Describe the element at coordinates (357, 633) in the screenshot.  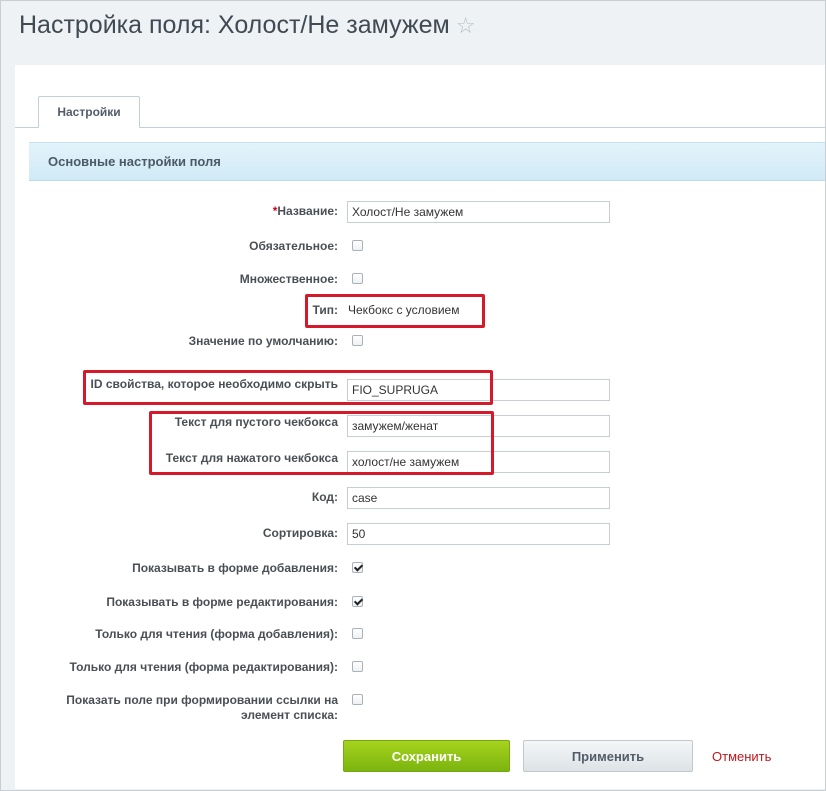
I see `readonly-add-checkbox` at that location.